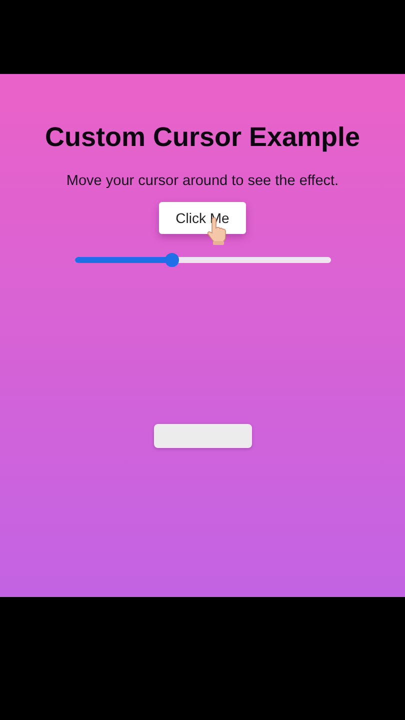 Image resolution: width=405 pixels, height=720 pixels. Describe the element at coordinates (202, 181) in the screenshot. I see `instruction-text: Move your cursor around to see the effect.` at that location.